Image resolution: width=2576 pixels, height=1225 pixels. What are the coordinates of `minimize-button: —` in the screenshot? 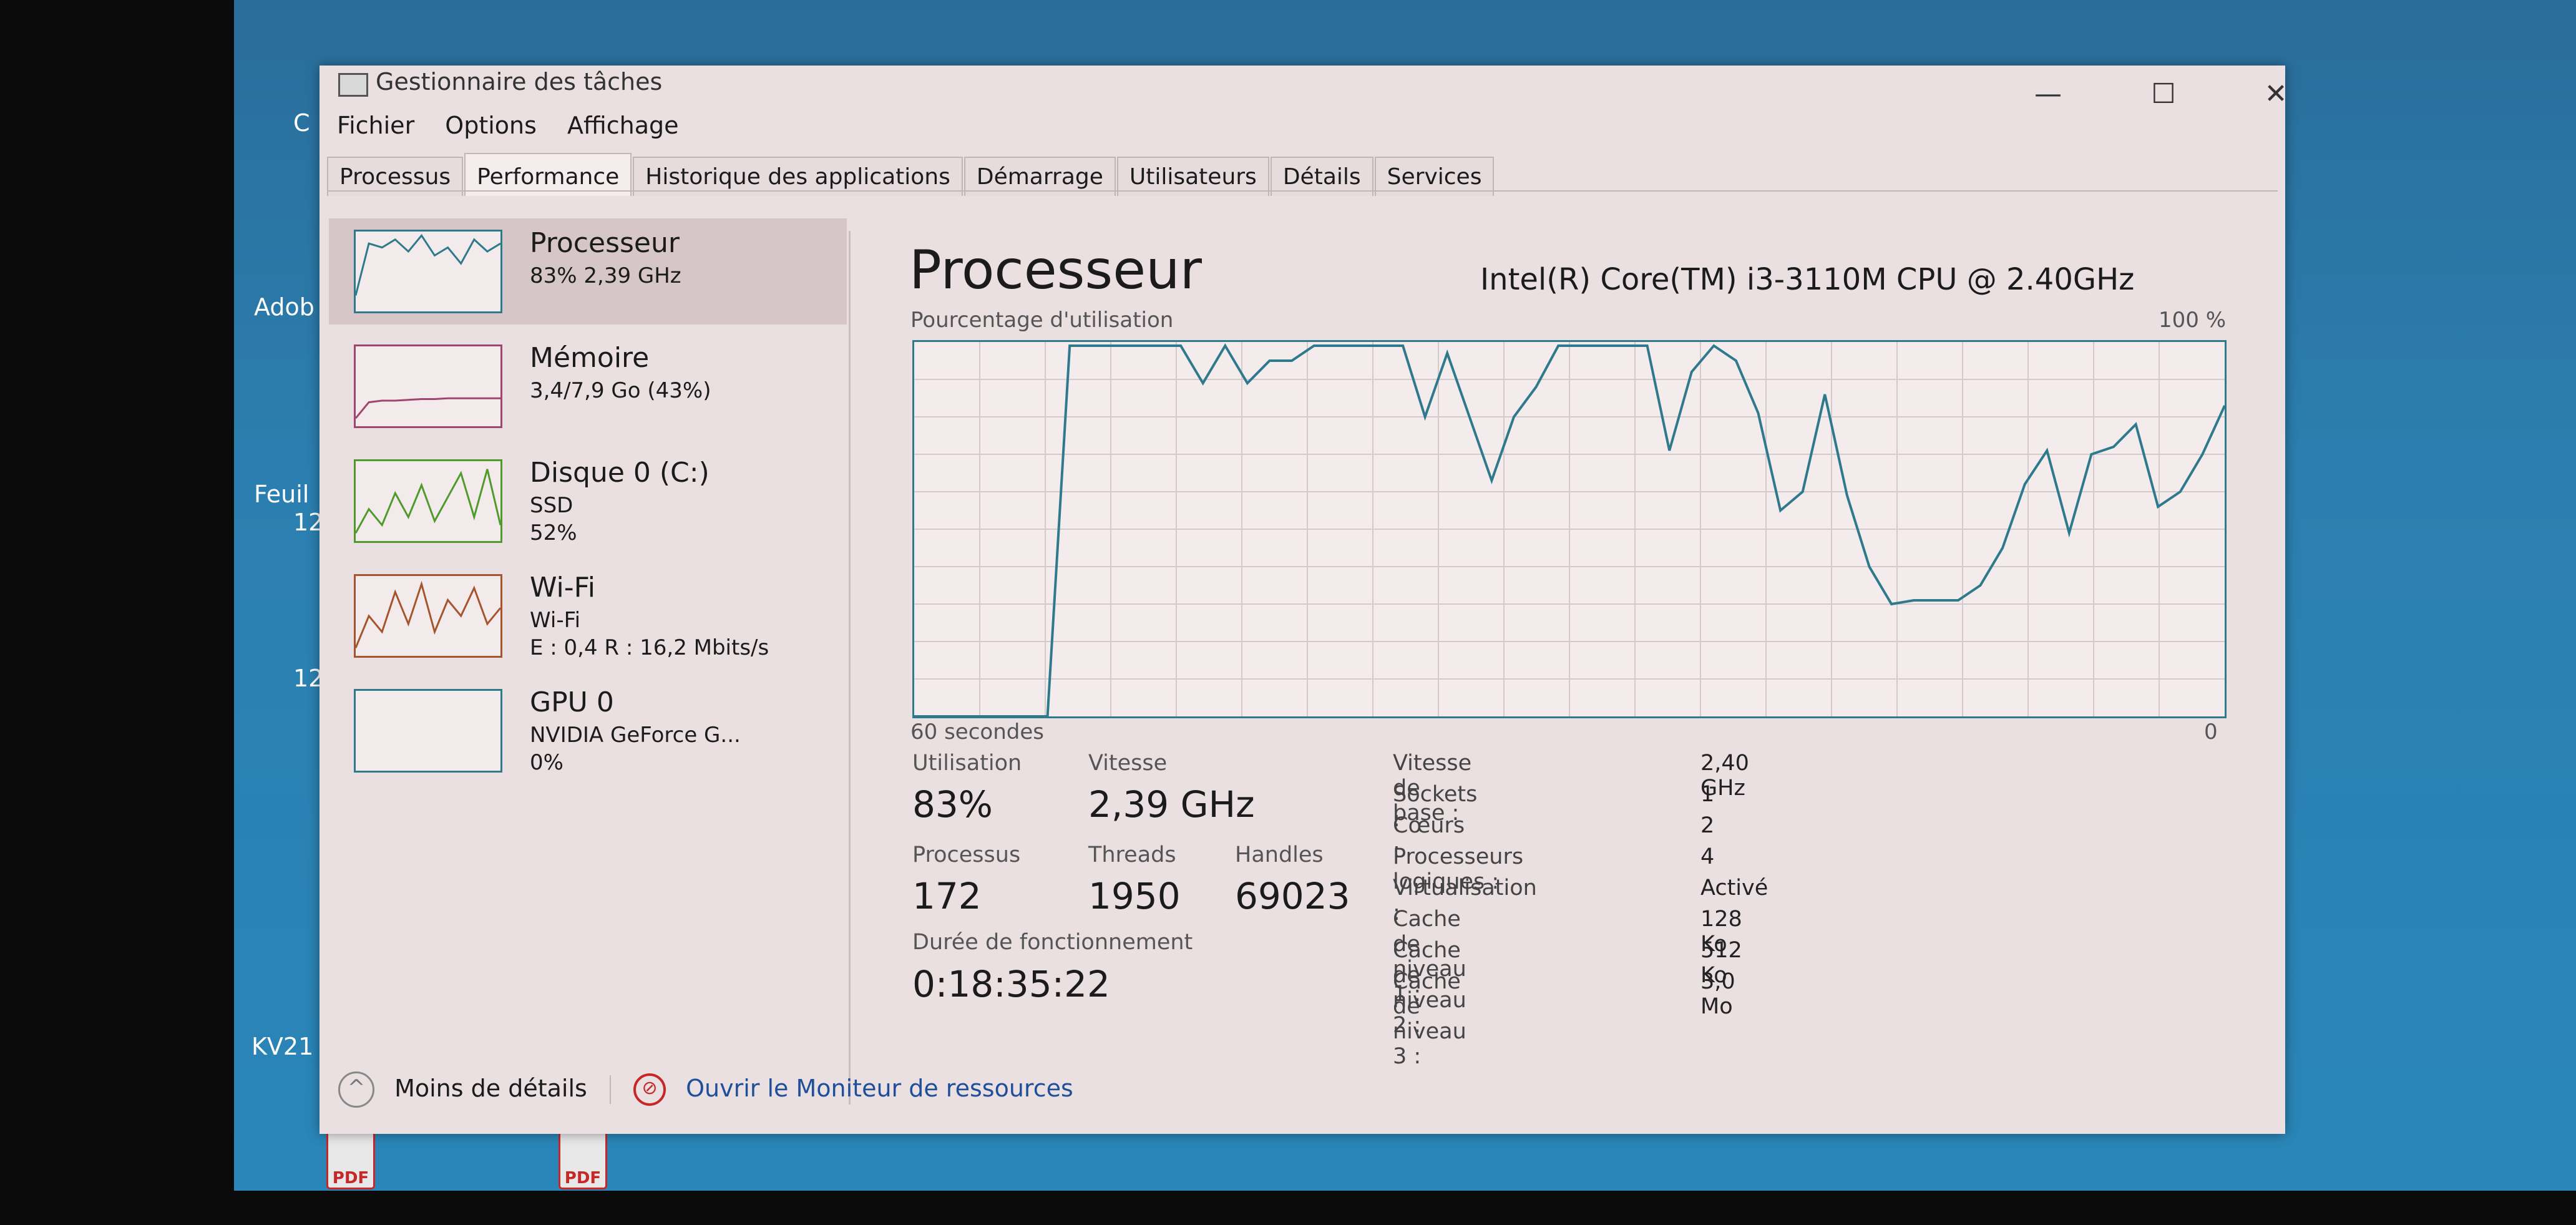 It's located at (2048, 94).